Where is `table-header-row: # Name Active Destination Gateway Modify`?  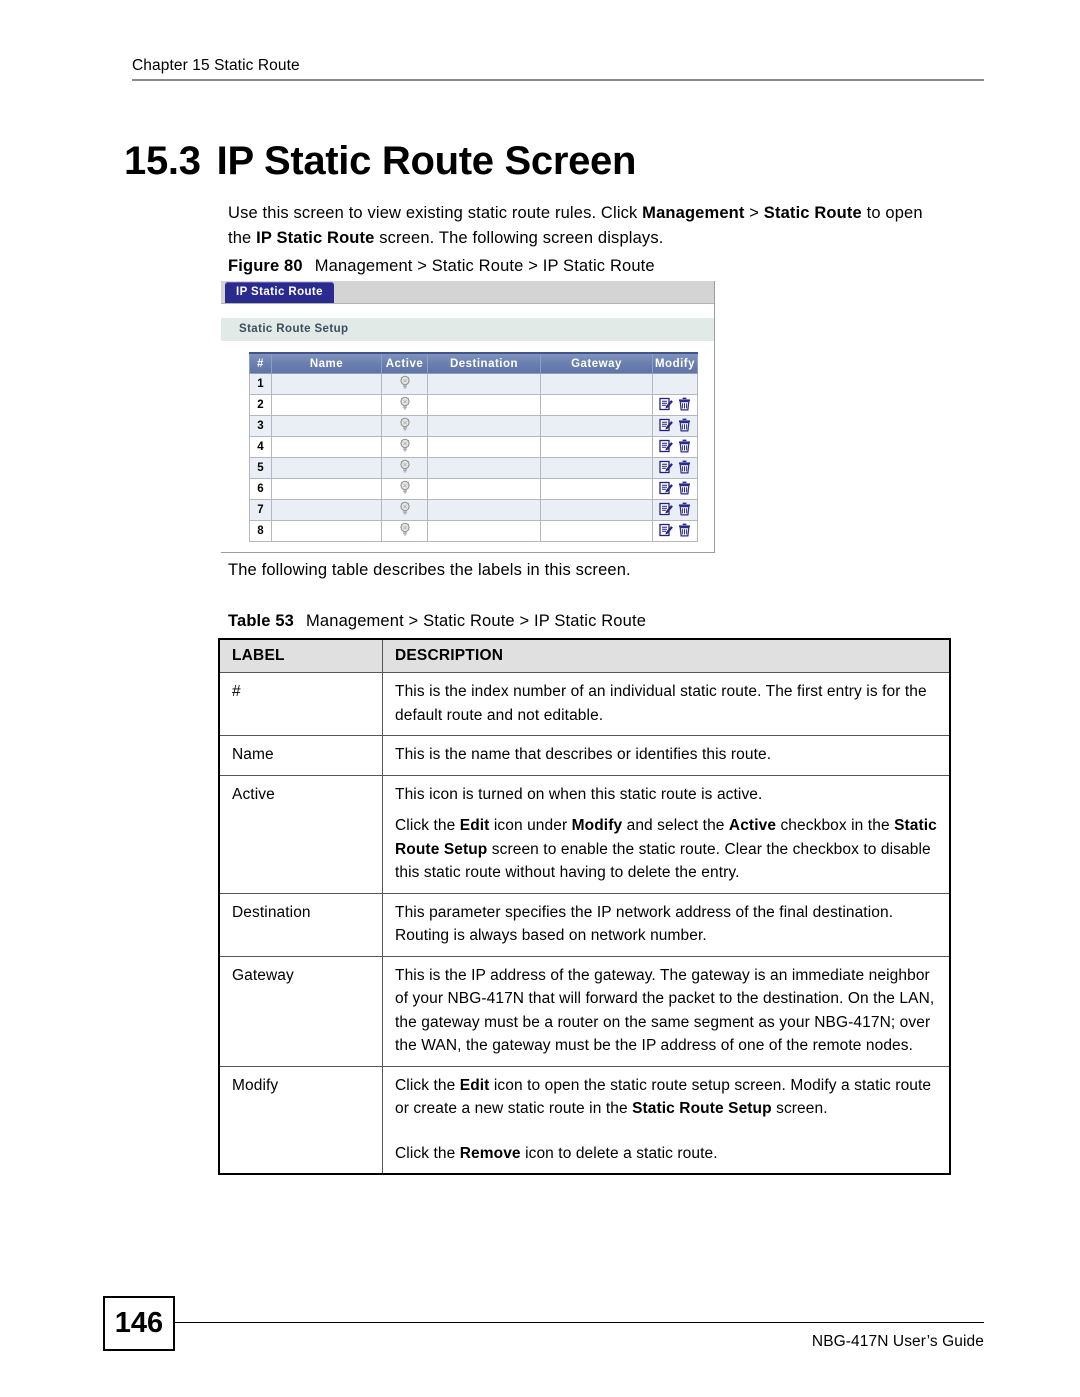
table-header-row: # Name Active Destination Gateway Modify is located at coordinates (473, 363).